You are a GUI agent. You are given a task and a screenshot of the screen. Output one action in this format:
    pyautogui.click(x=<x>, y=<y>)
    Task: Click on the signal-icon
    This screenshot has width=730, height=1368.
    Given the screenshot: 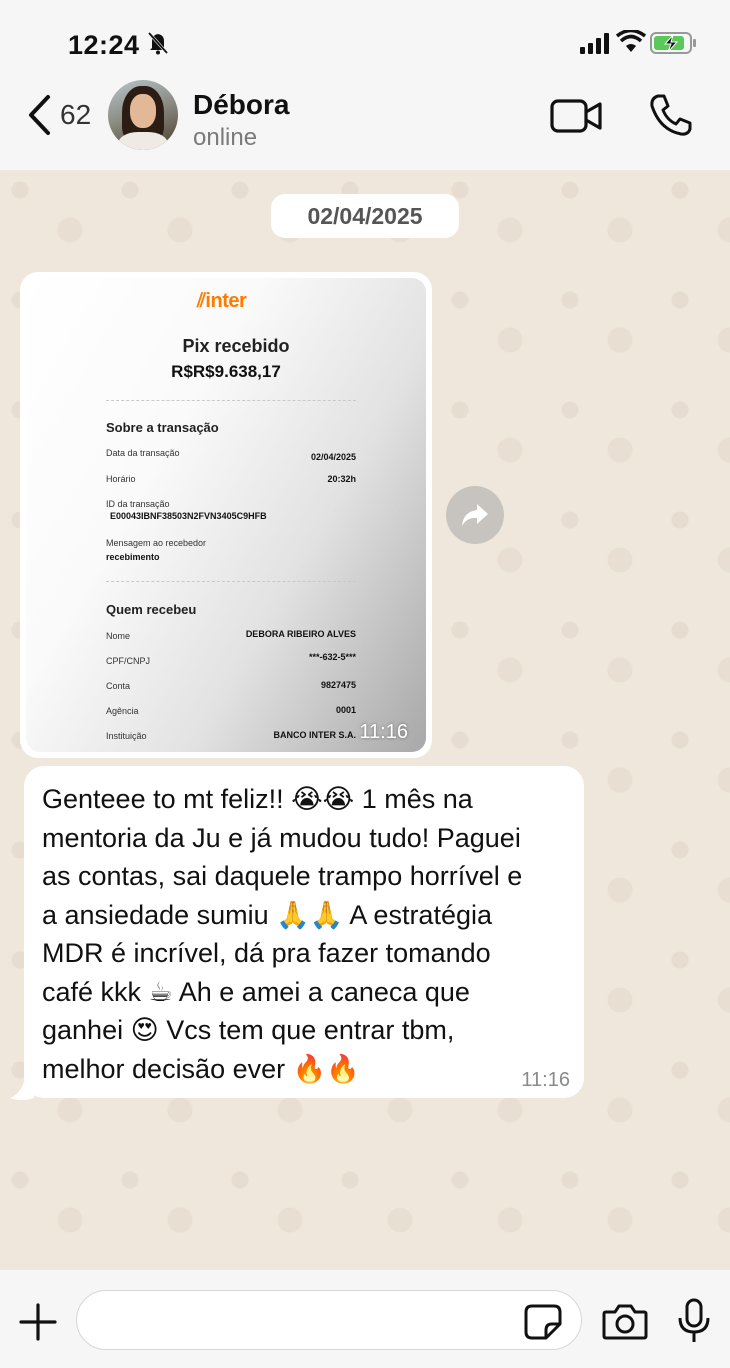 What is the action you would take?
    pyautogui.click(x=594, y=43)
    